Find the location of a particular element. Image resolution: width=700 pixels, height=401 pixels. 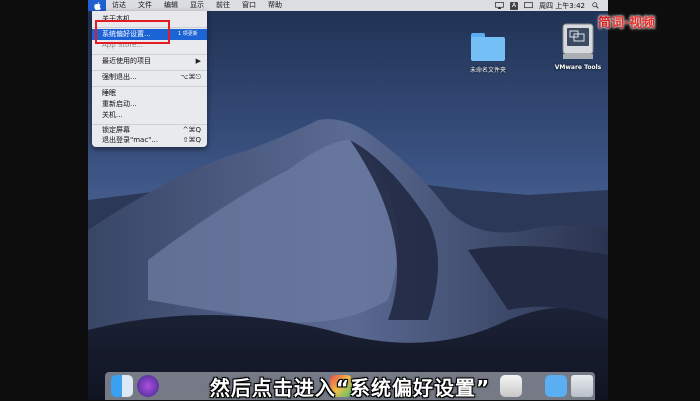

submenu-arrow-icon: ▶ is located at coordinates (198, 61).